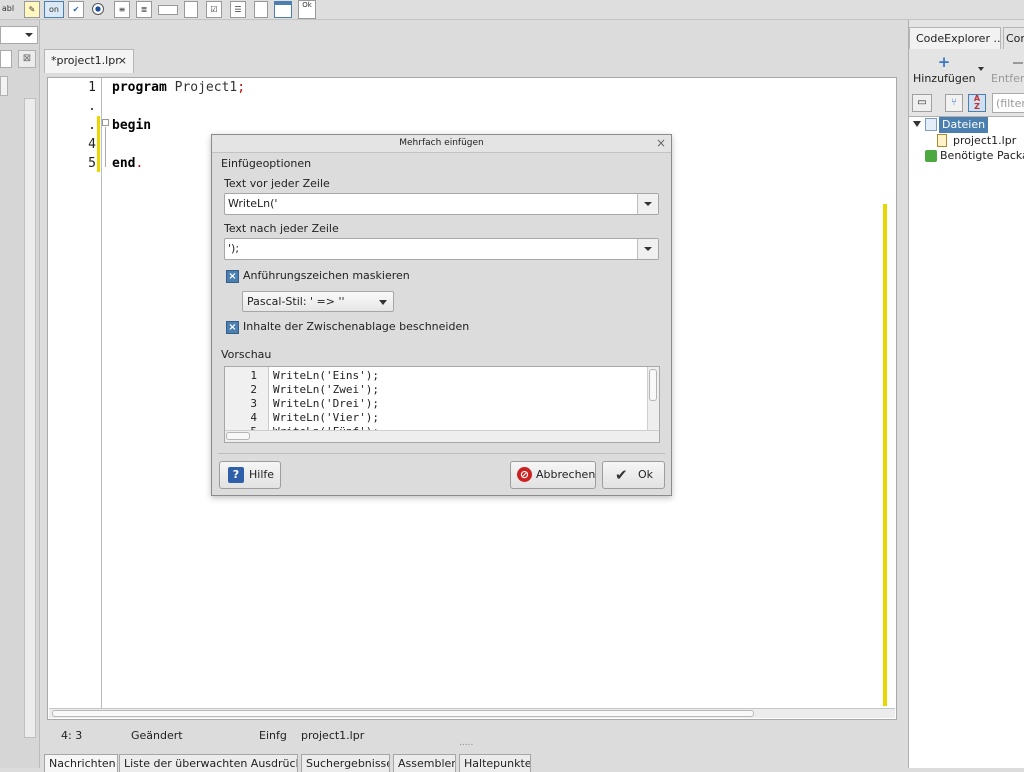 This screenshot has width=1024, height=772. I want to click on code-token: ., so click(139, 163).